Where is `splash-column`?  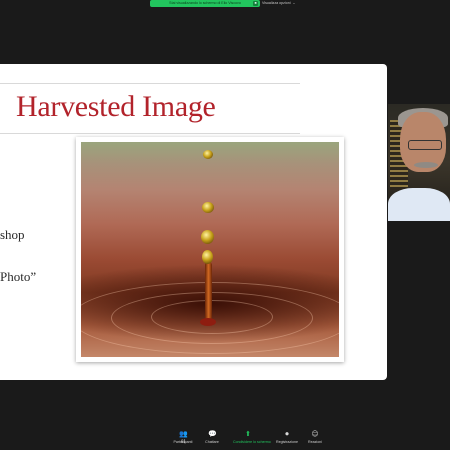
splash-column is located at coordinates (208, 292).